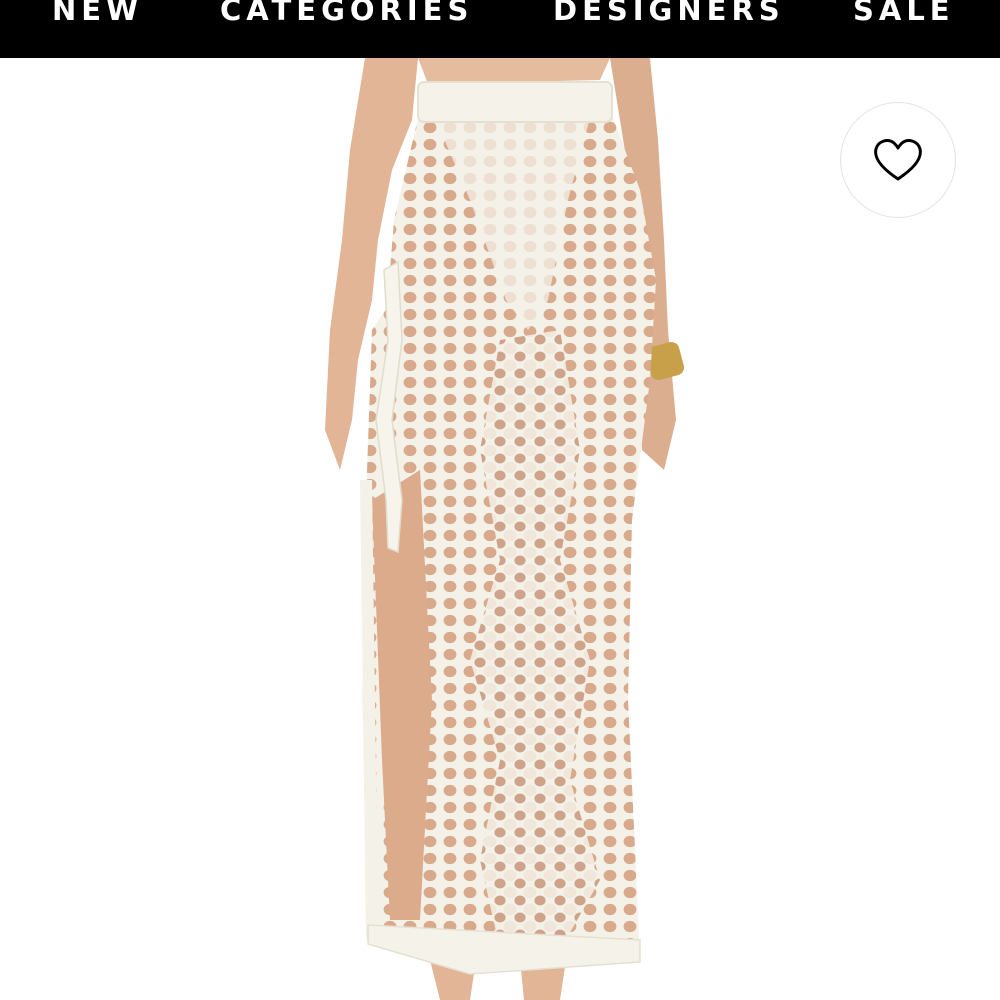 The width and height of the screenshot is (1000, 1000). What do you see at coordinates (346, 15) in the screenshot?
I see `nav-item-categories: CATEGORIES` at bounding box center [346, 15].